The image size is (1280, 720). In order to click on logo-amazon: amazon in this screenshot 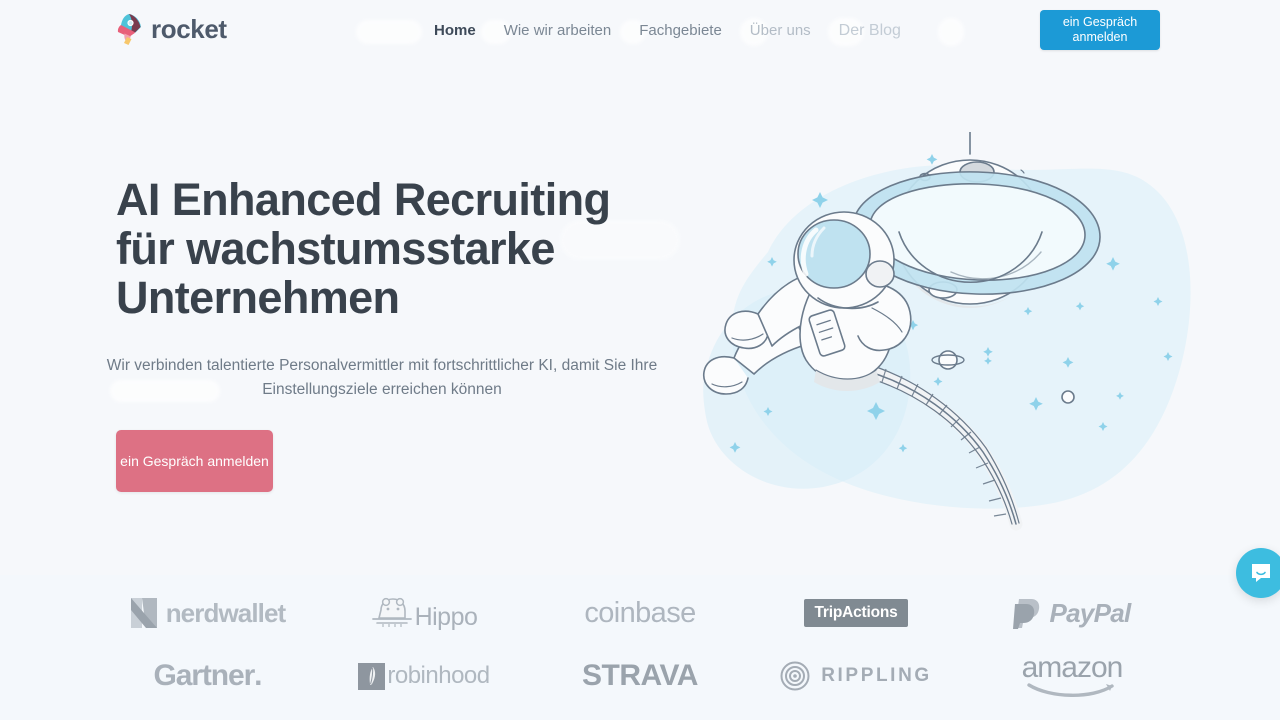, I will do `click(1072, 674)`.